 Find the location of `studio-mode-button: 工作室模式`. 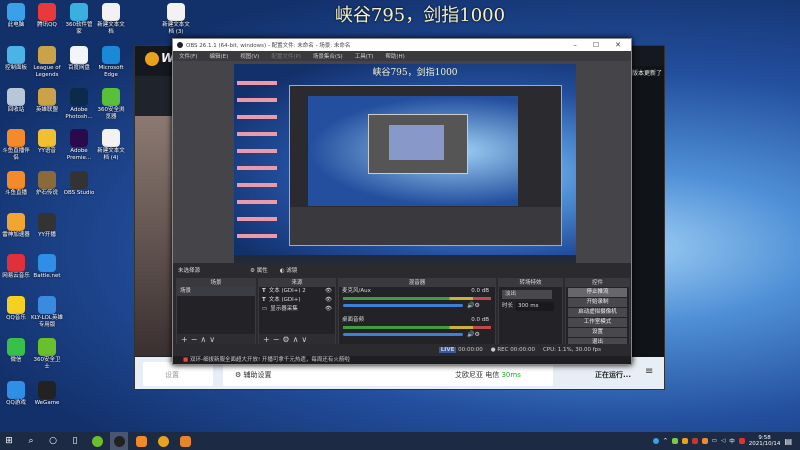

studio-mode-button: 工作室模式 is located at coordinates (597, 322).